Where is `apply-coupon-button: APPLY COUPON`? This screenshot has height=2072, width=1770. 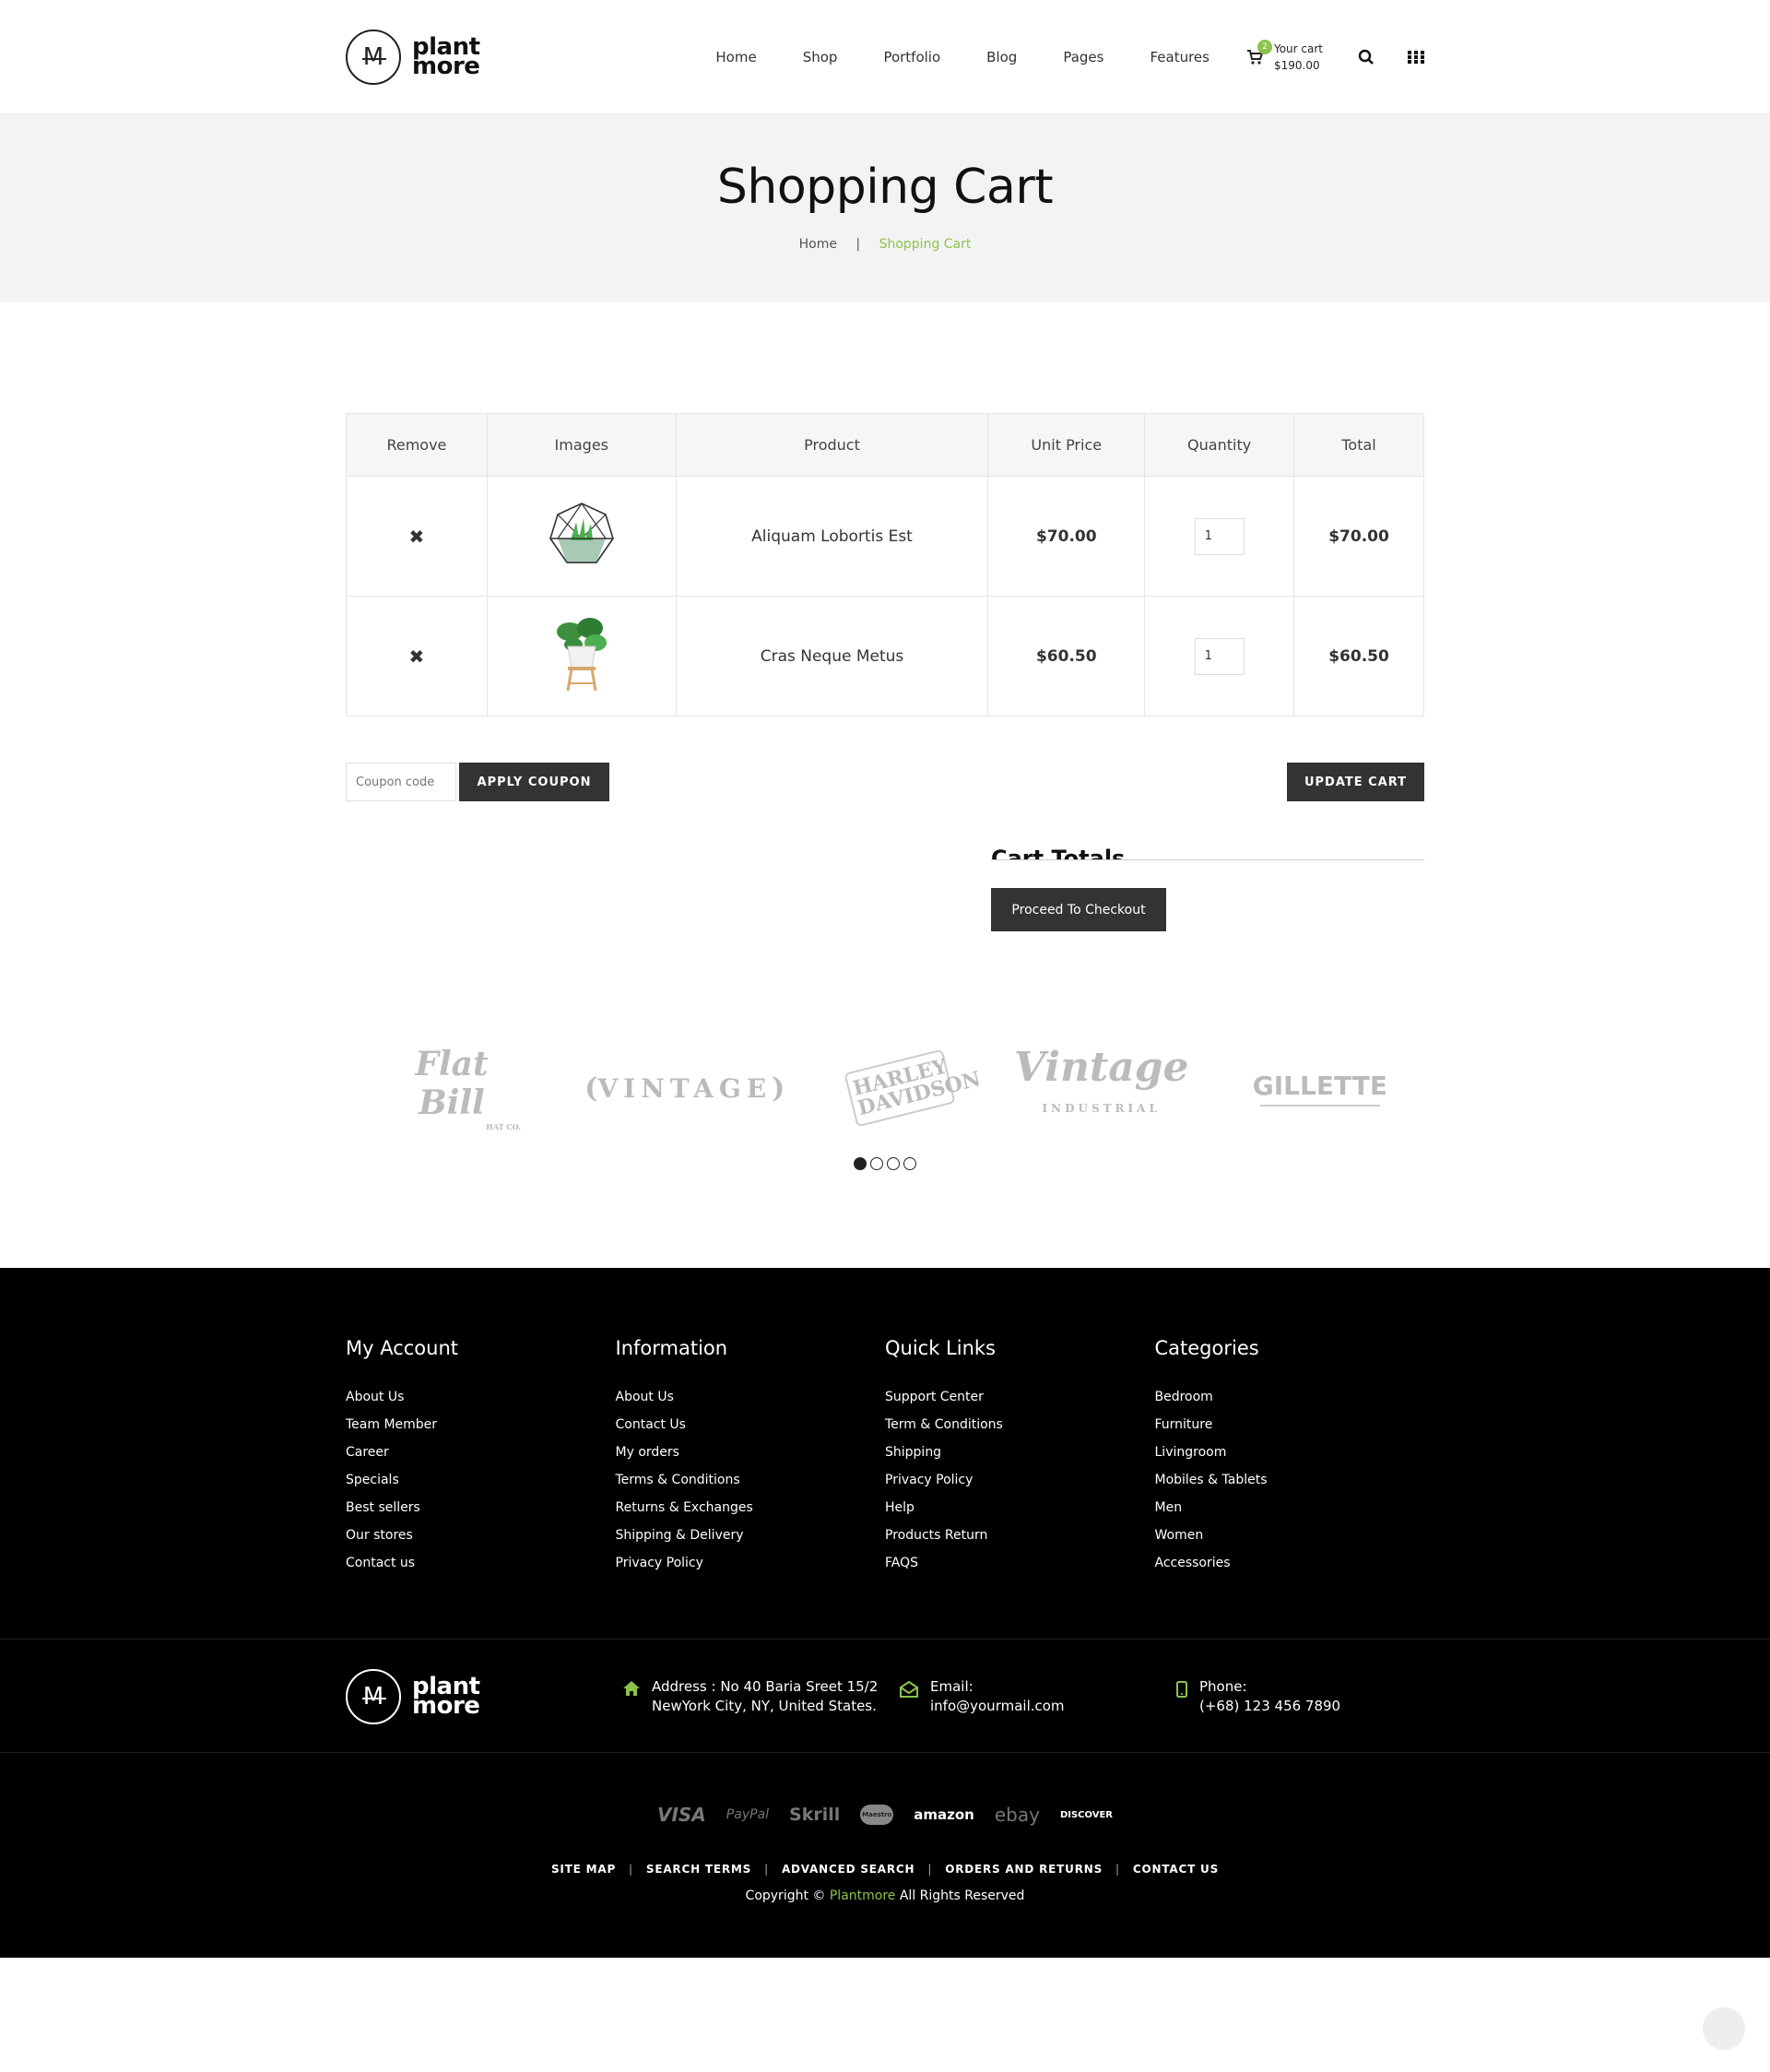
apply-coupon-button: APPLY COUPON is located at coordinates (534, 782).